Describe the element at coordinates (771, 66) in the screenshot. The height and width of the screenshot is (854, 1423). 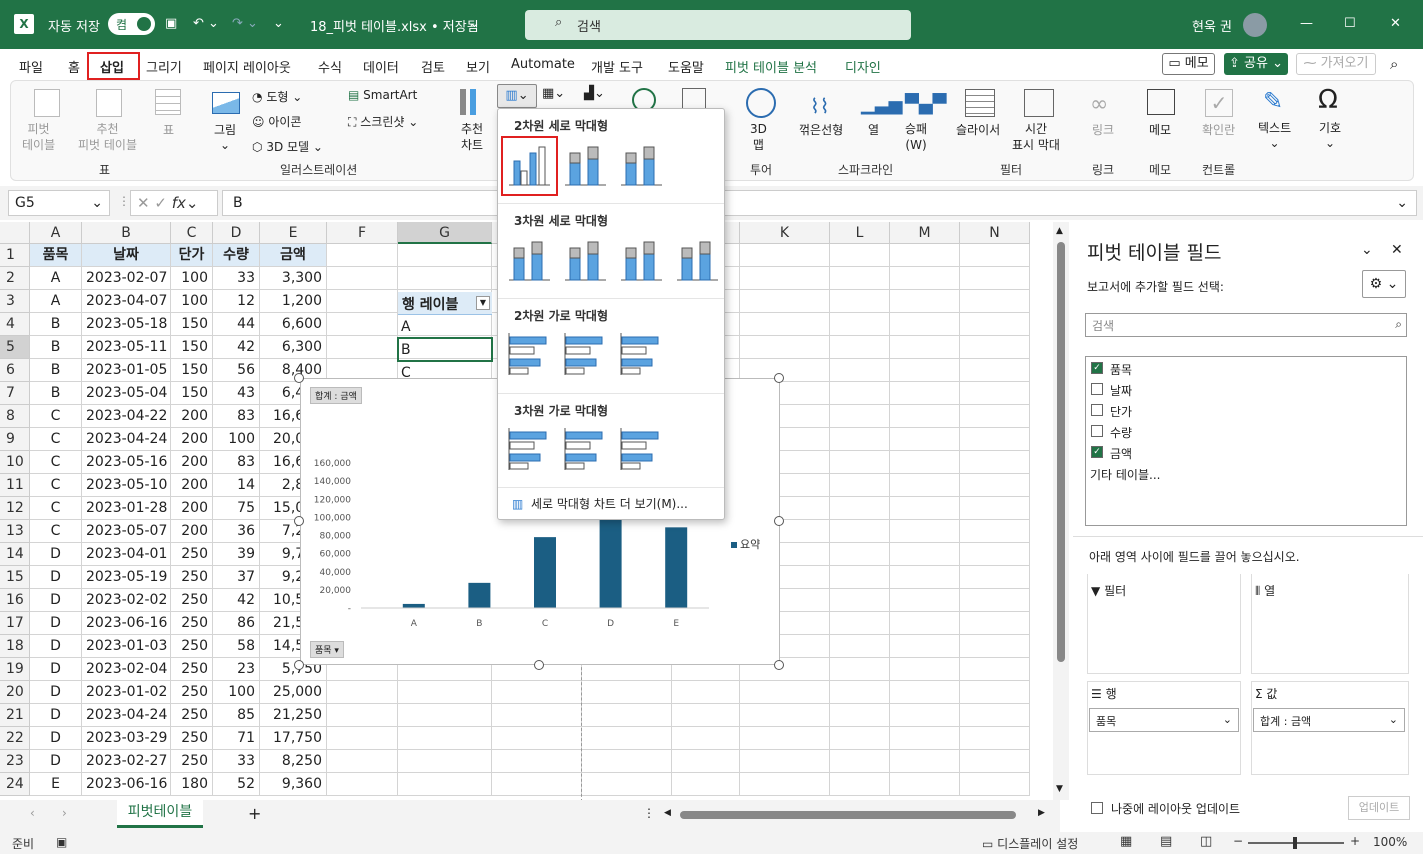
I see `tab-pivot-analyze: 피벗 테이블 분석` at that location.